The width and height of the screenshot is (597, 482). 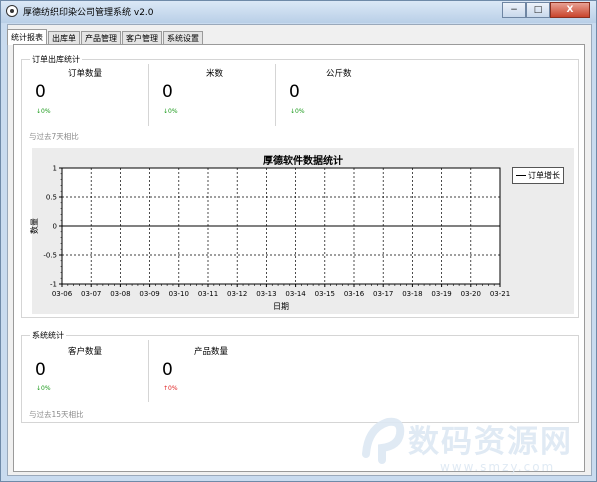 I want to click on stat-label: 订单数量, so click(x=85, y=74).